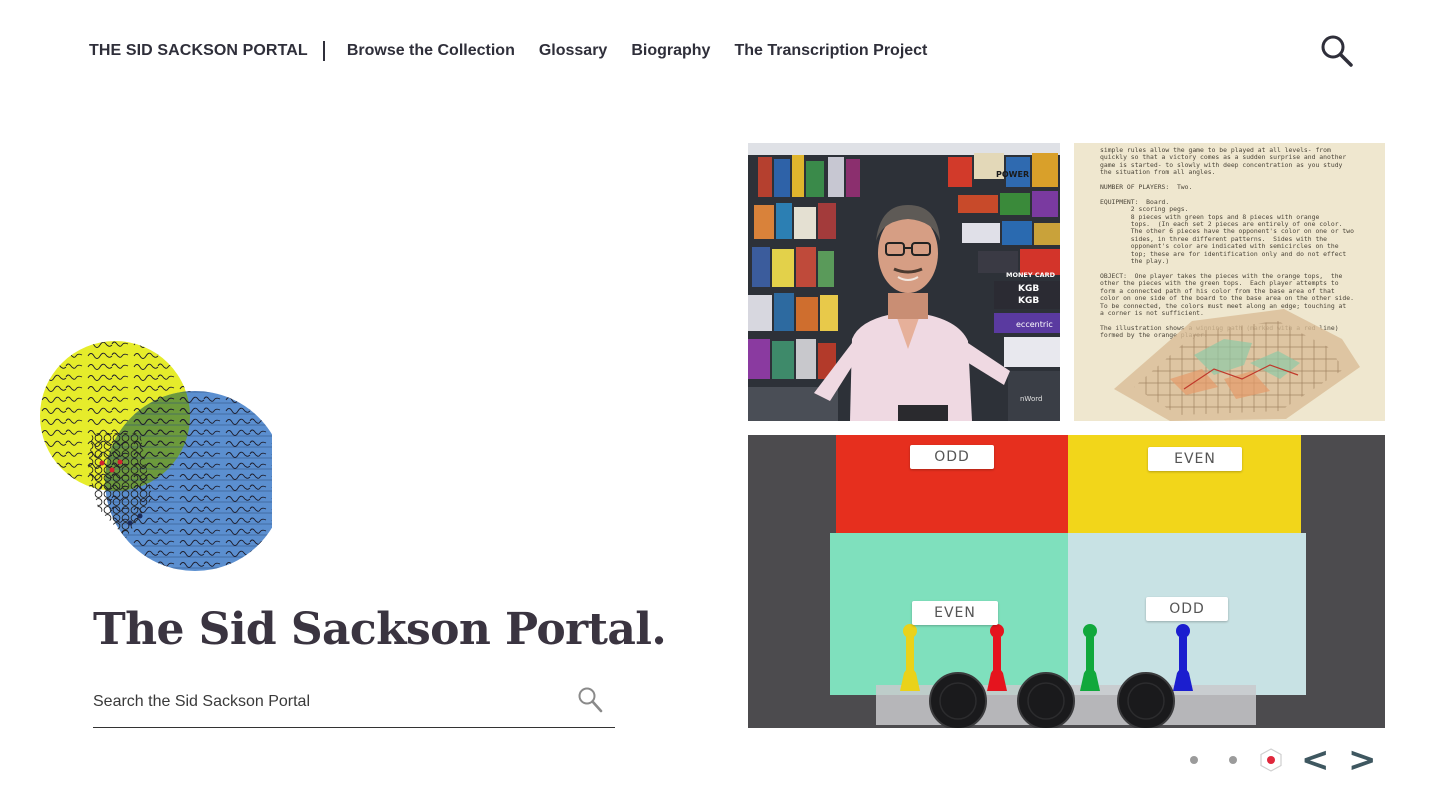 The image size is (1440, 786). What do you see at coordinates (1187, 609) in the screenshot?
I see `card-label-odd-gray: ODD` at bounding box center [1187, 609].